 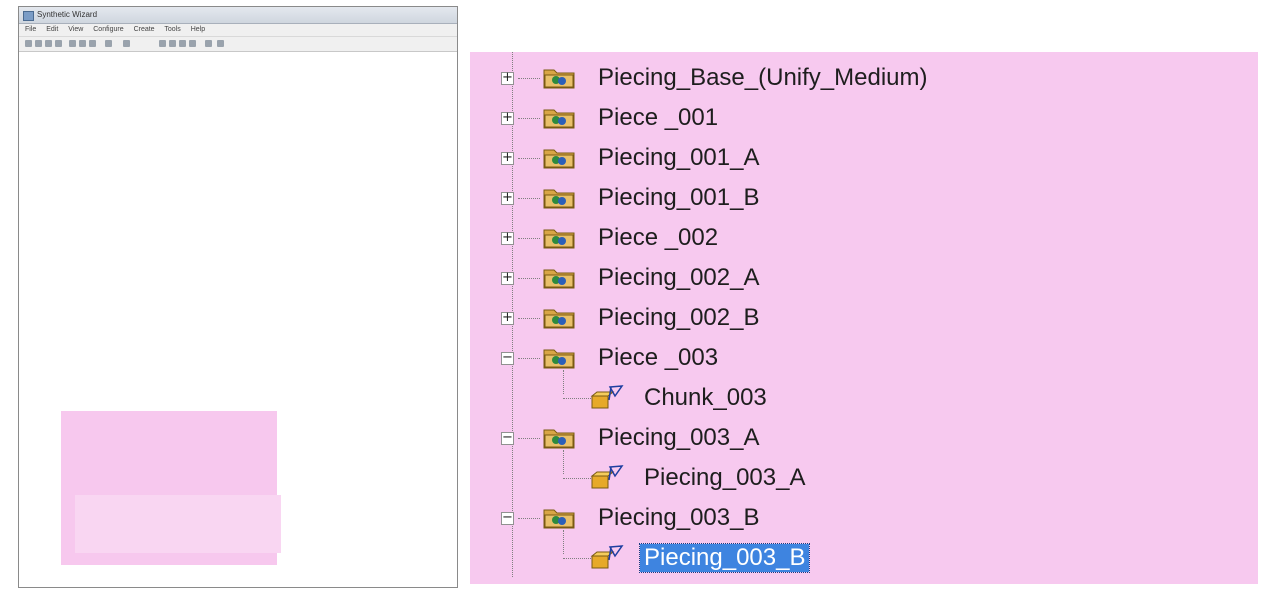 What do you see at coordinates (28, 16) in the screenshot?
I see `app-icon` at bounding box center [28, 16].